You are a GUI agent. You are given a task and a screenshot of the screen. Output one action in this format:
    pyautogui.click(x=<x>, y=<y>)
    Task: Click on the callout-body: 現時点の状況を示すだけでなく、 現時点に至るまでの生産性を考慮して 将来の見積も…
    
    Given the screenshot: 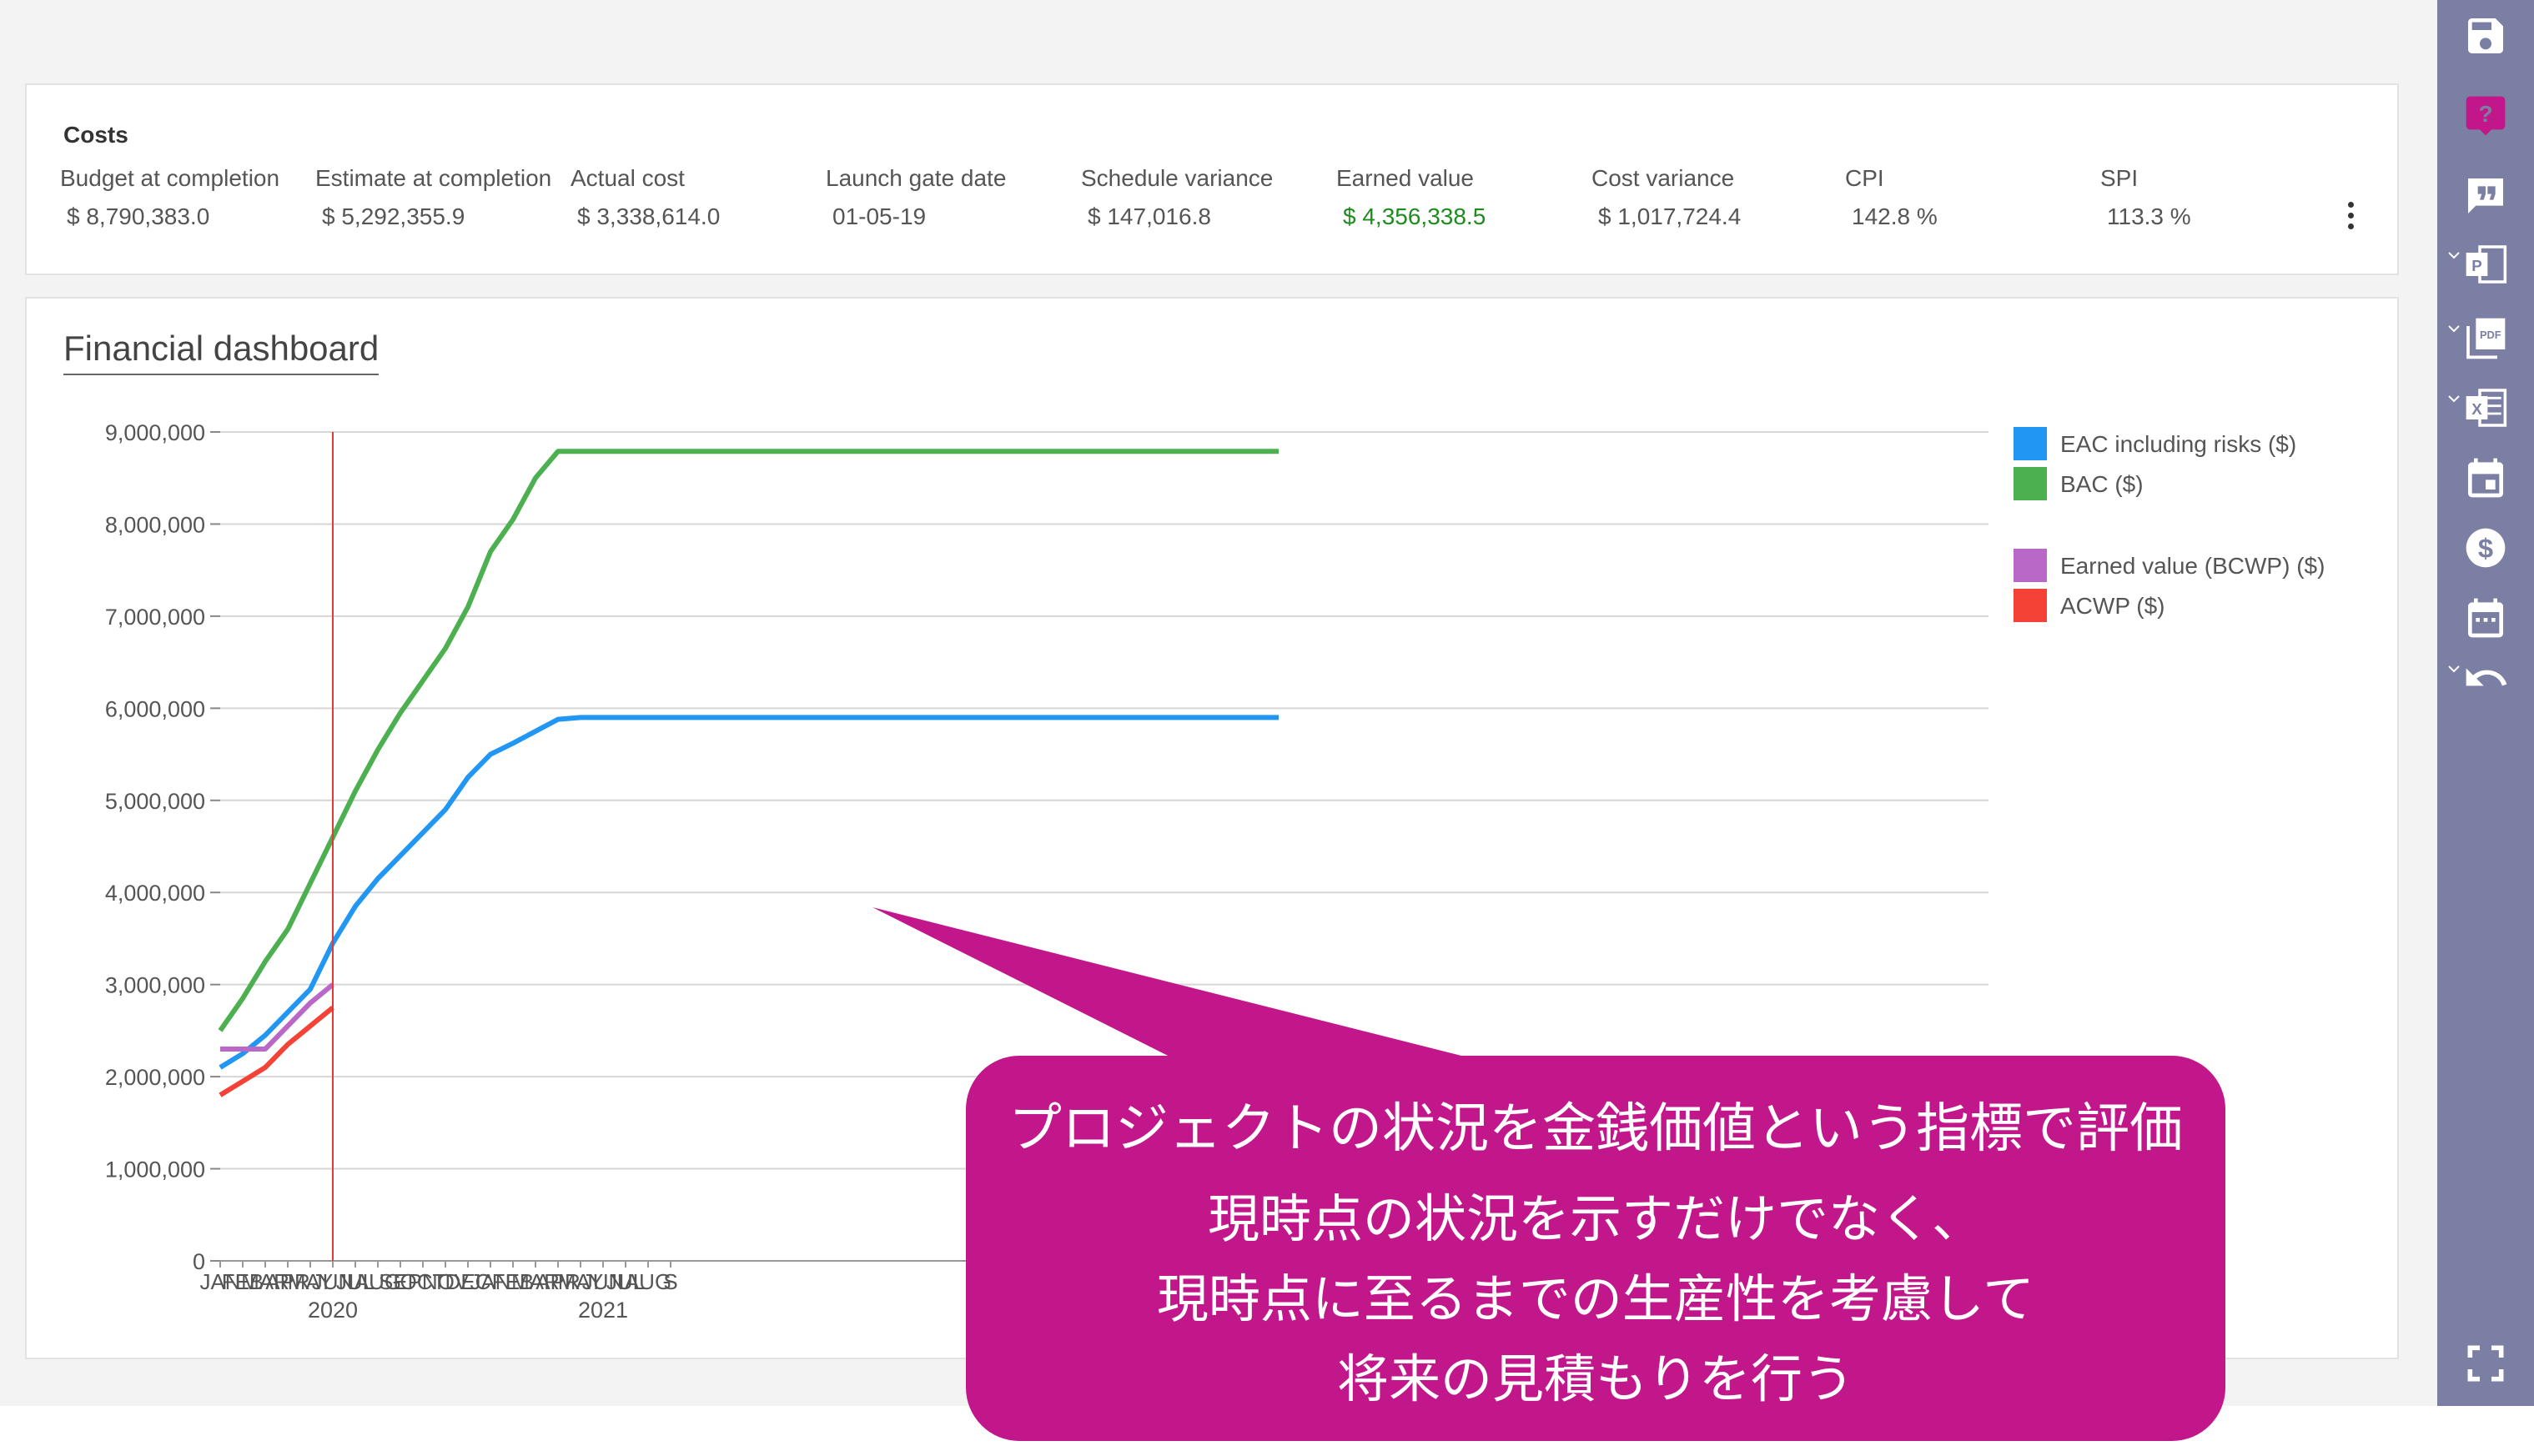 What is the action you would take?
    pyautogui.click(x=1595, y=1299)
    